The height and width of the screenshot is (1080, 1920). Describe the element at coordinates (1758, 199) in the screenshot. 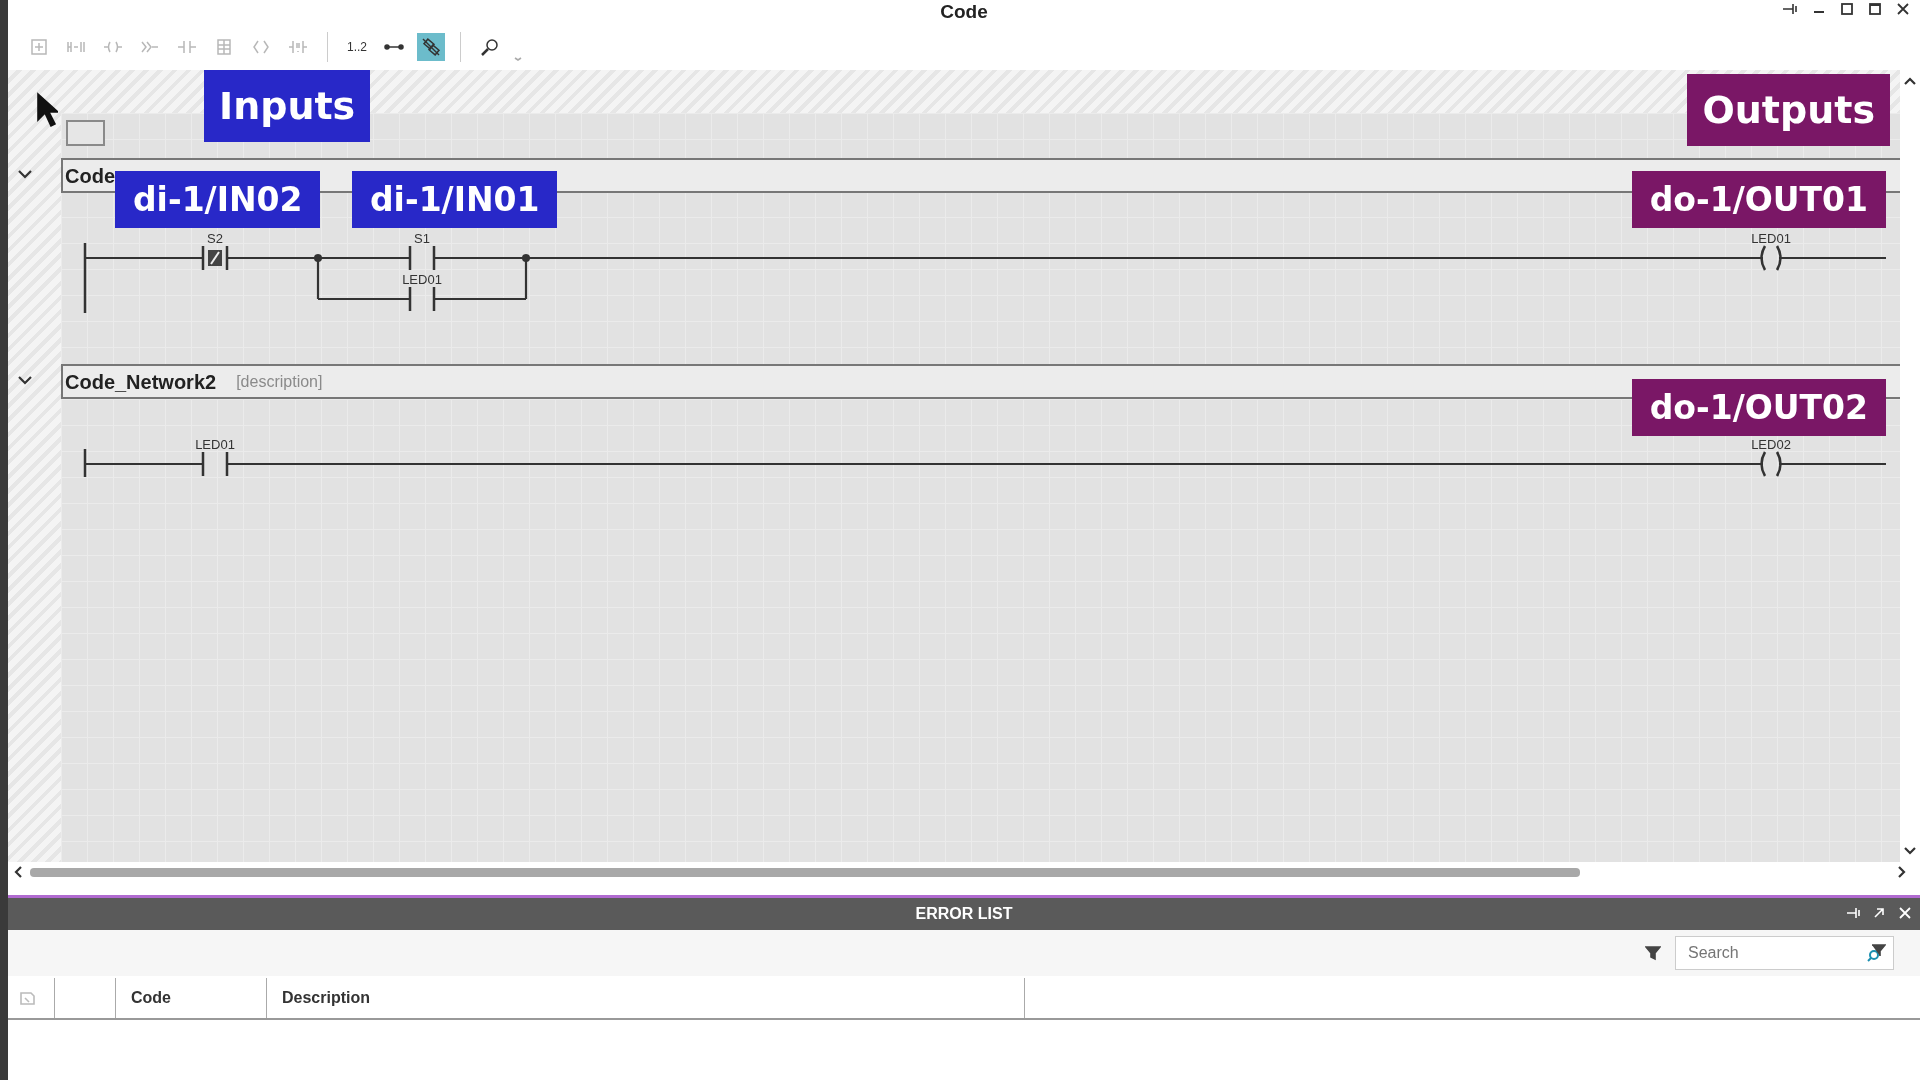

I see `address-label: do-1/OUT01` at that location.